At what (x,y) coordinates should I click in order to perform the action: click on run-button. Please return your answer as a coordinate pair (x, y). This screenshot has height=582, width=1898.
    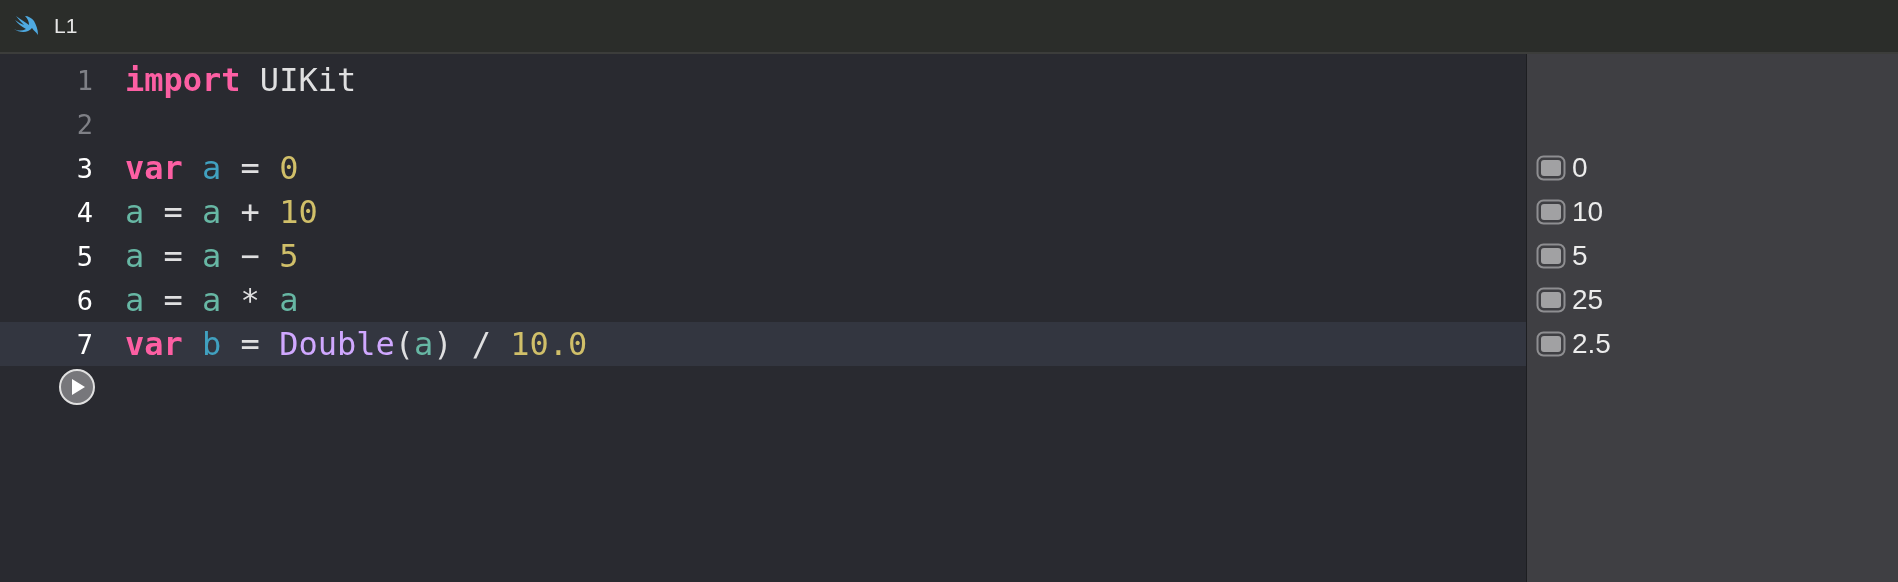
    Looking at the image, I should click on (77, 387).